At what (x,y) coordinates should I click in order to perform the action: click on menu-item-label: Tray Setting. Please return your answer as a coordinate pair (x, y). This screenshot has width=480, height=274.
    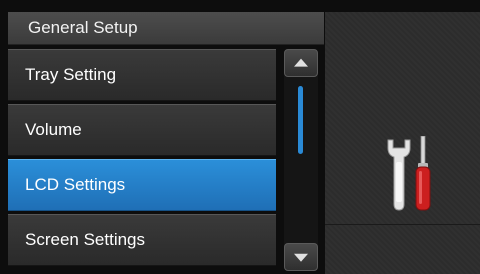
    Looking at the image, I should click on (71, 74).